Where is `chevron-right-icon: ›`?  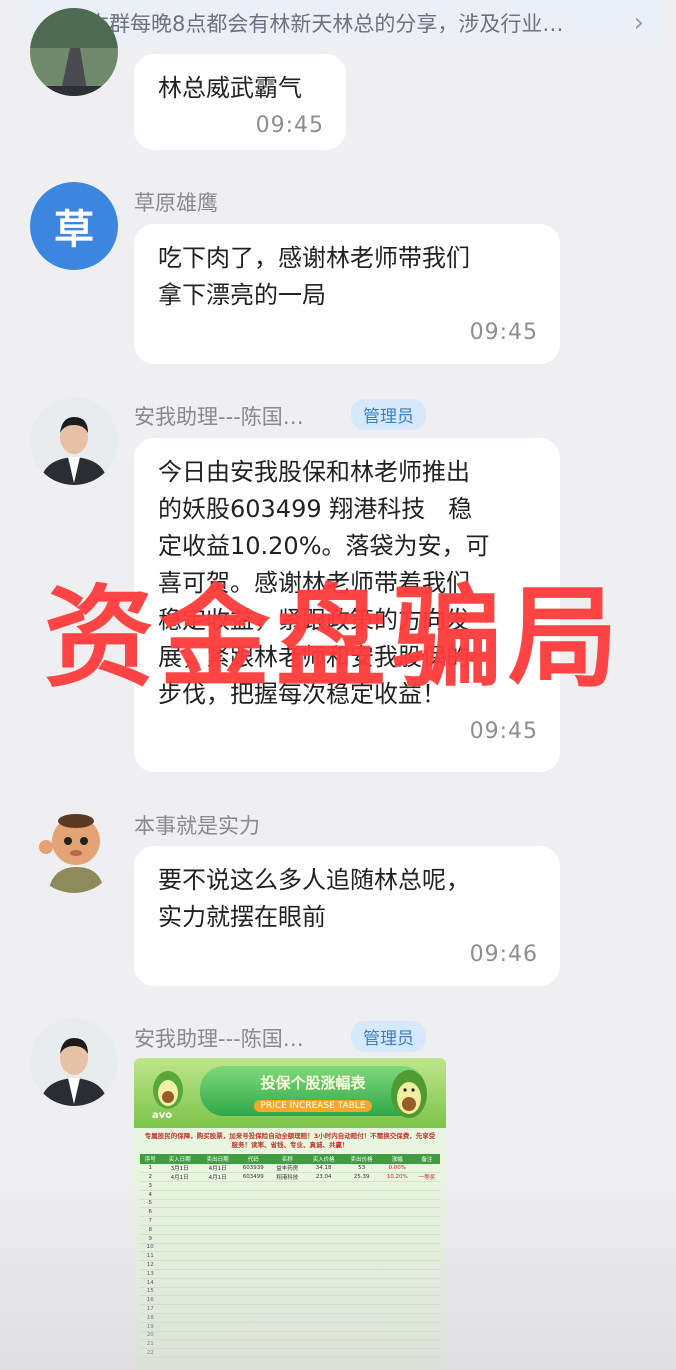
chevron-right-icon: › is located at coordinates (639, 23).